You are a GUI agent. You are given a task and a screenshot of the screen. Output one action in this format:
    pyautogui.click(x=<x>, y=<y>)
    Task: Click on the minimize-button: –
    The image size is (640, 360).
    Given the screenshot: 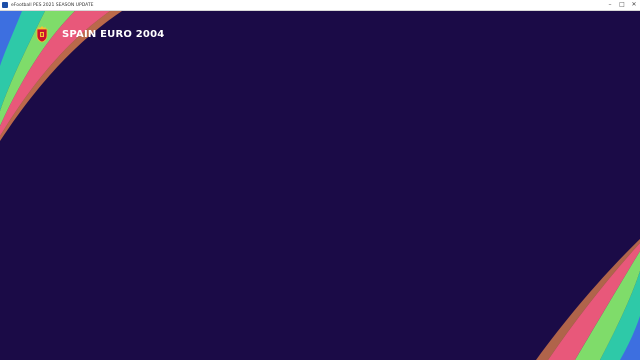 What is the action you would take?
    pyautogui.click(x=610, y=5)
    